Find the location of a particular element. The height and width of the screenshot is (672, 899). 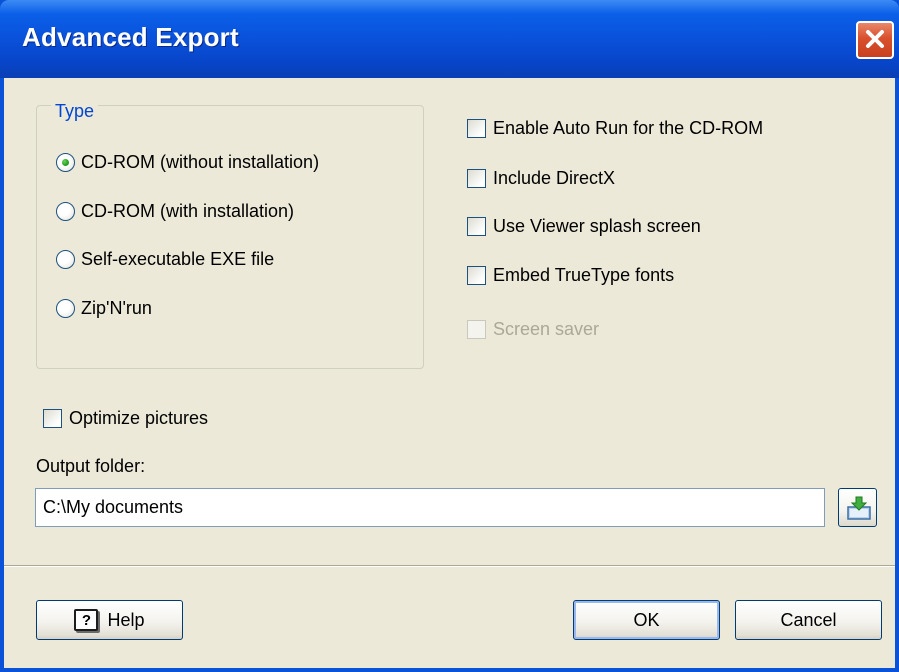

output-folder-label: Output folder: is located at coordinates (91, 466).